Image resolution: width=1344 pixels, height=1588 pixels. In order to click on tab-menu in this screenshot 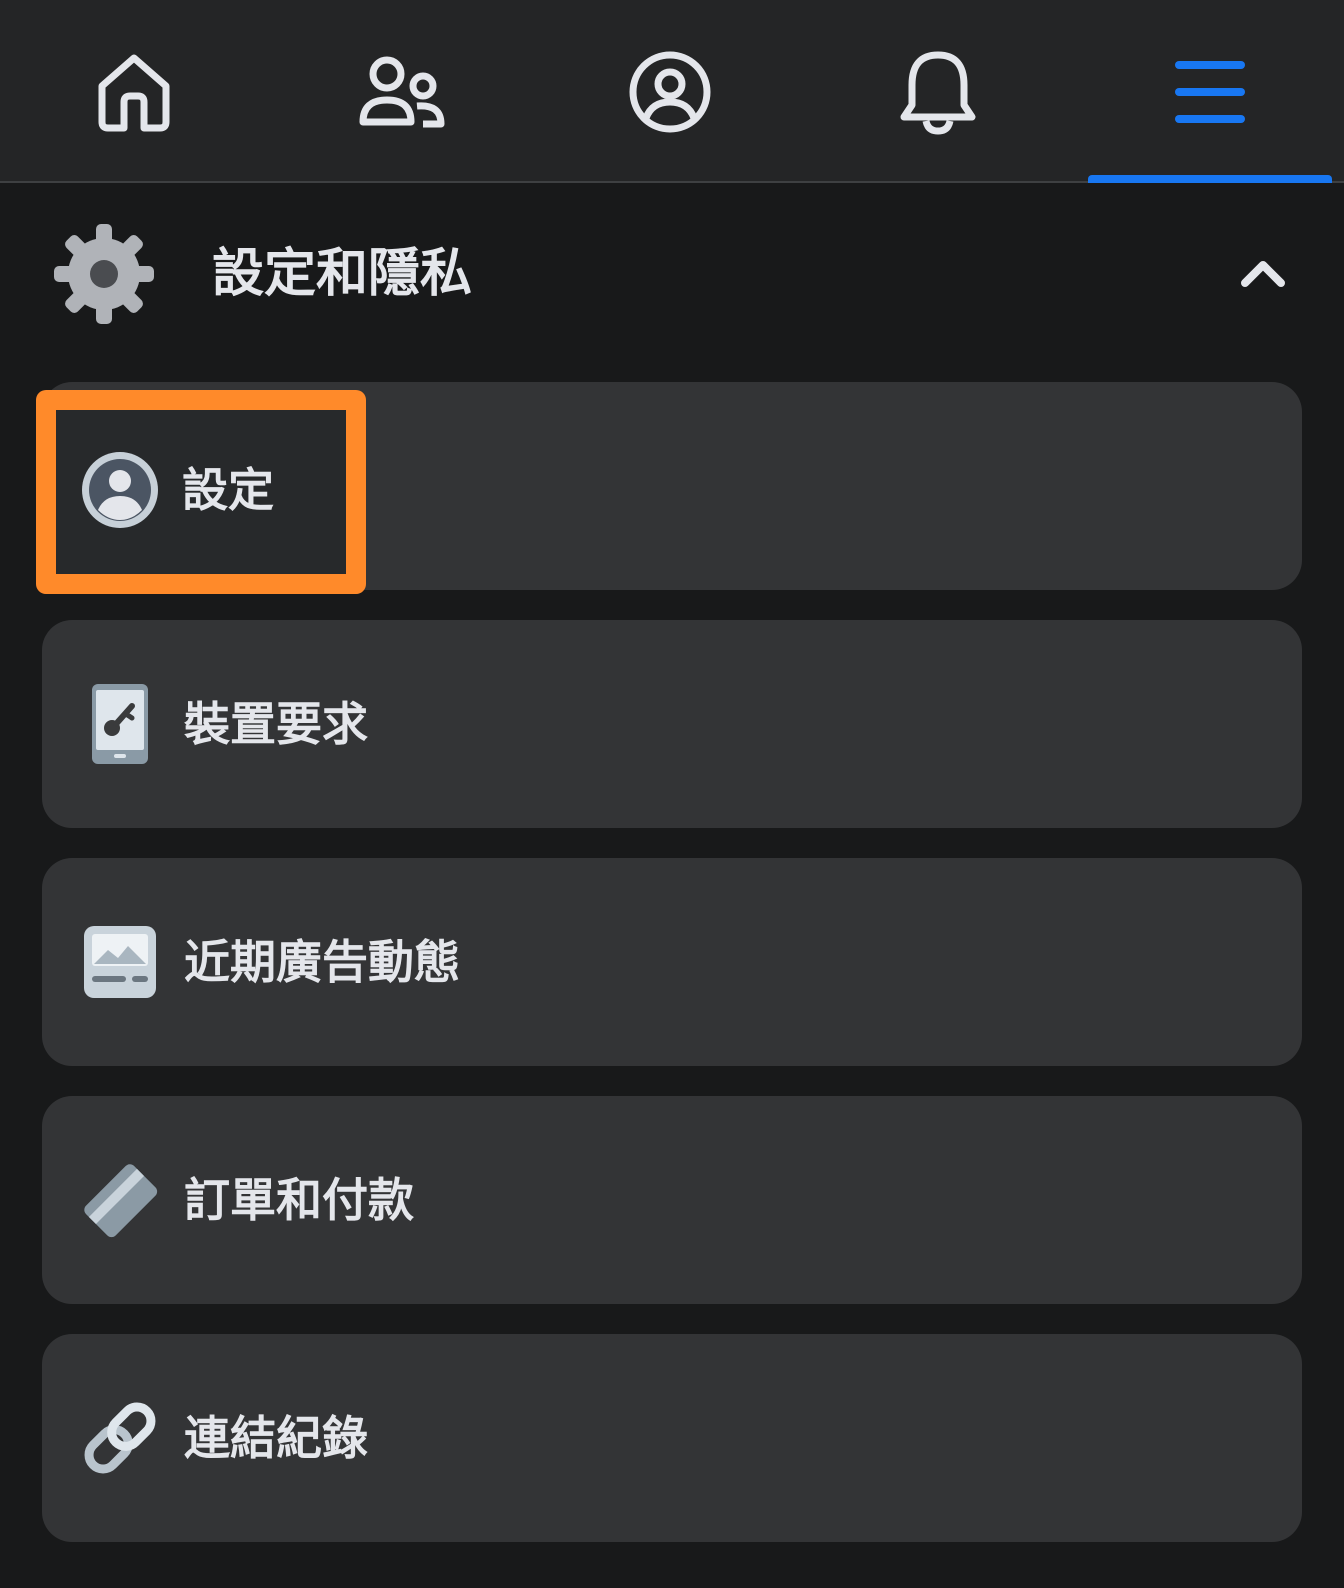, I will do `click(1210, 91)`.